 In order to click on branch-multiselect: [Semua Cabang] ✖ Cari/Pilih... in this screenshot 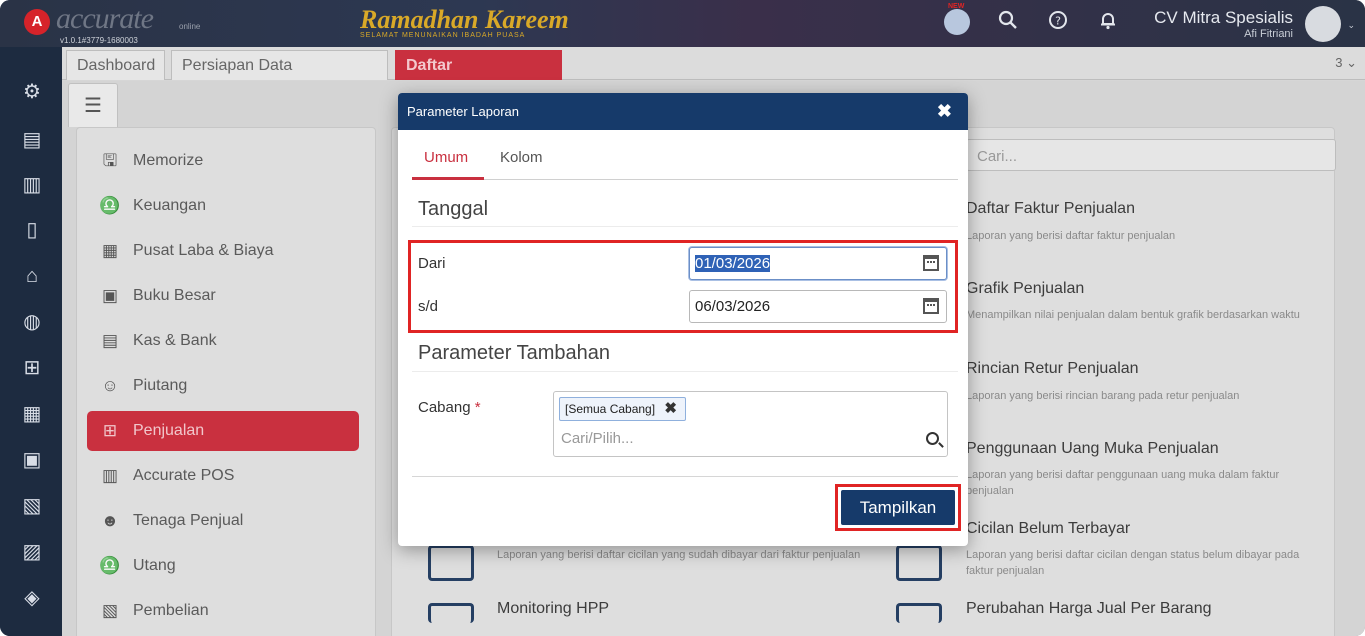, I will do `click(750, 424)`.